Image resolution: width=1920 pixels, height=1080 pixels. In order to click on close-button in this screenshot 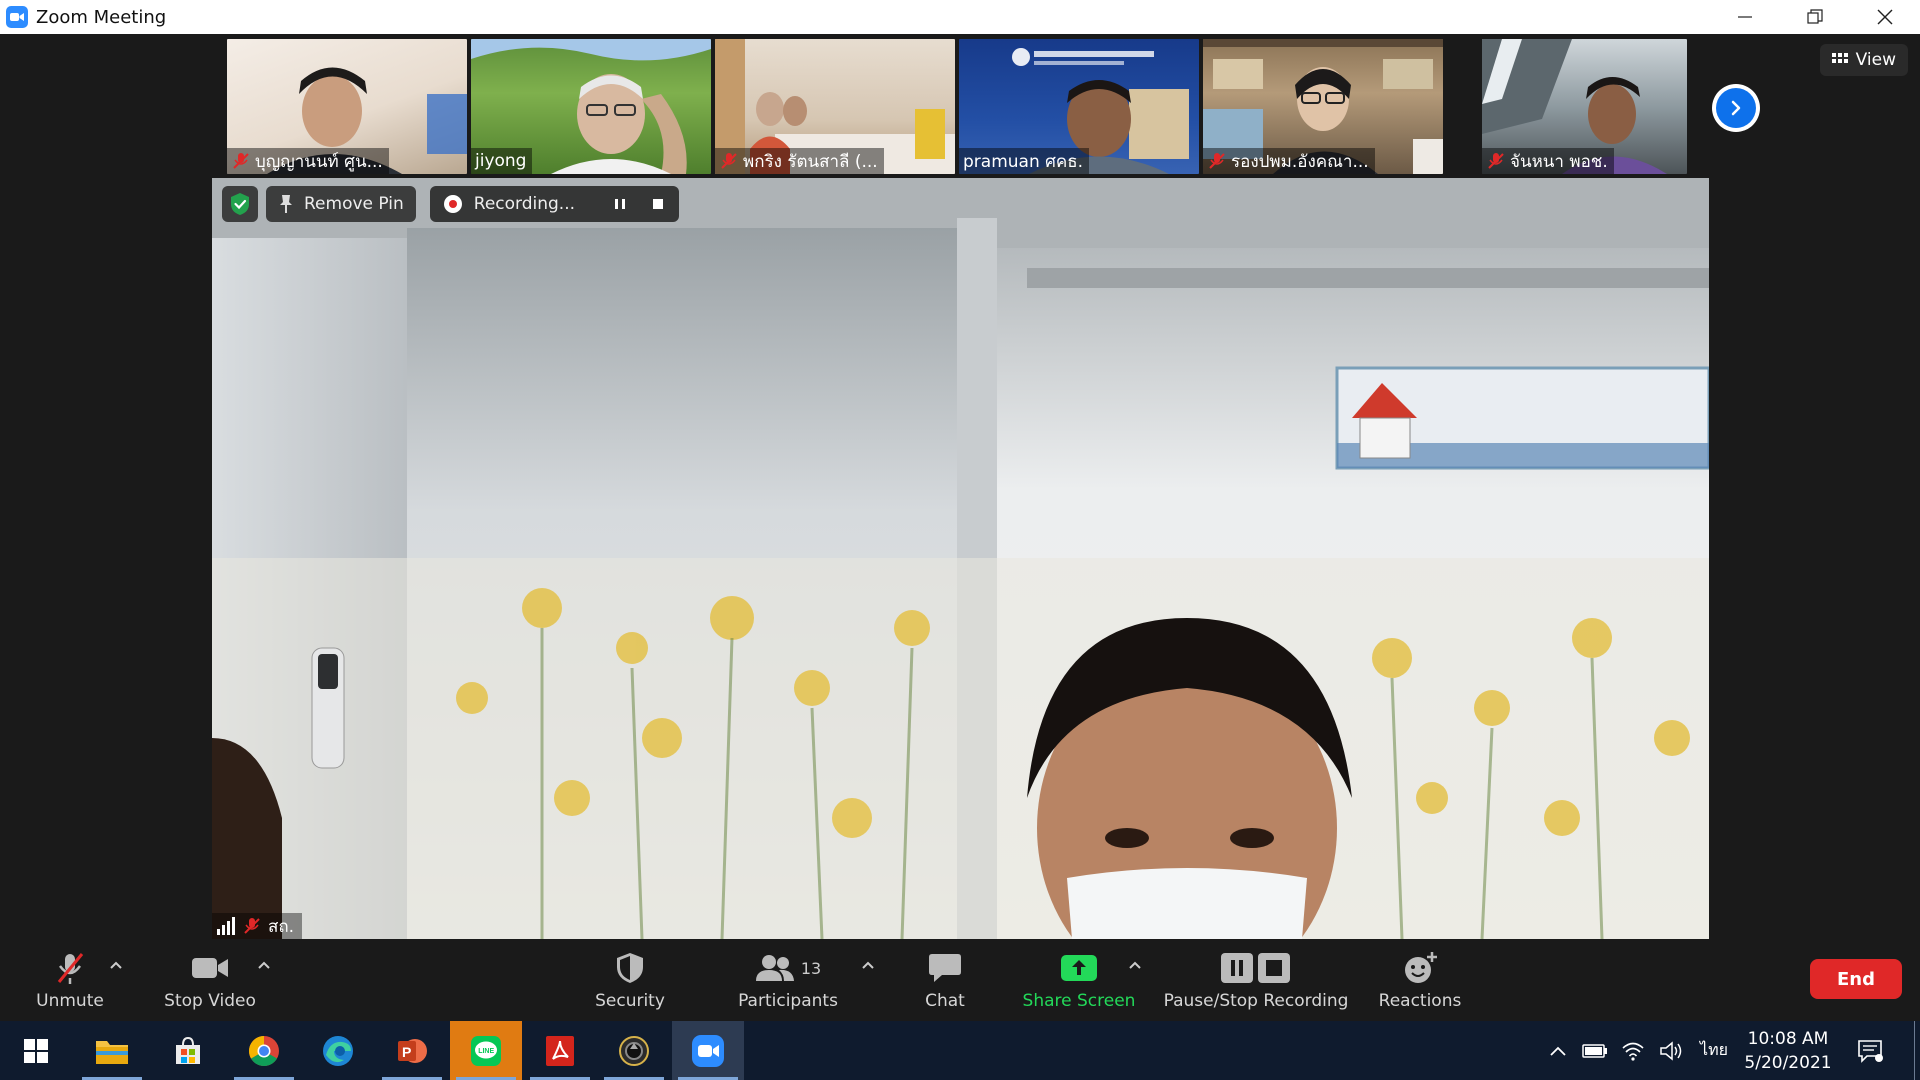, I will do `click(1885, 17)`.